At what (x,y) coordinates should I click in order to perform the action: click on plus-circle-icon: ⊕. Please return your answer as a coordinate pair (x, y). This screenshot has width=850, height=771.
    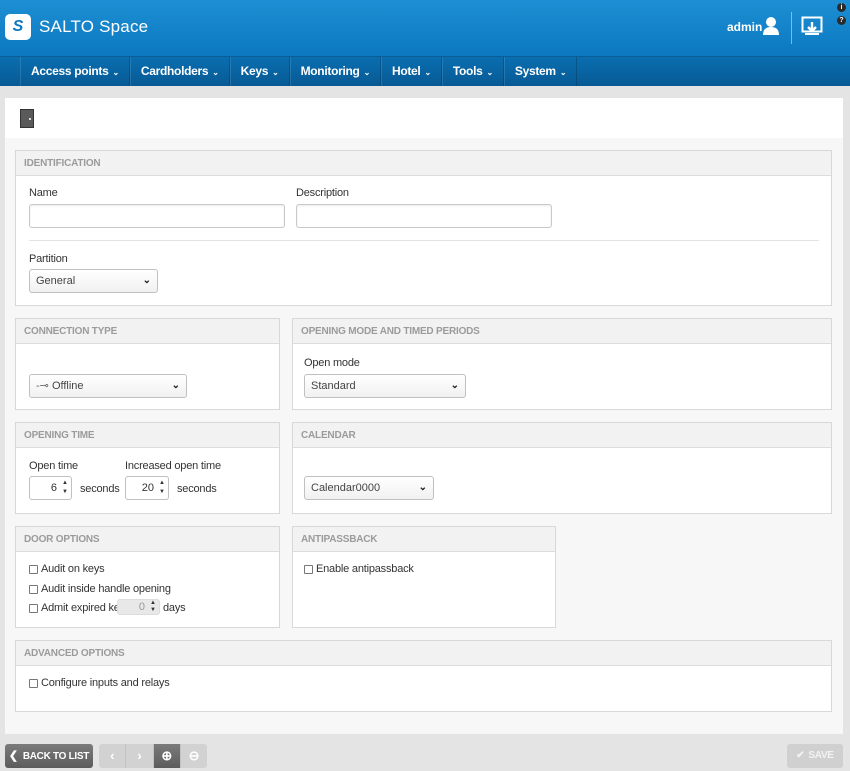
    Looking at the image, I should click on (167, 756).